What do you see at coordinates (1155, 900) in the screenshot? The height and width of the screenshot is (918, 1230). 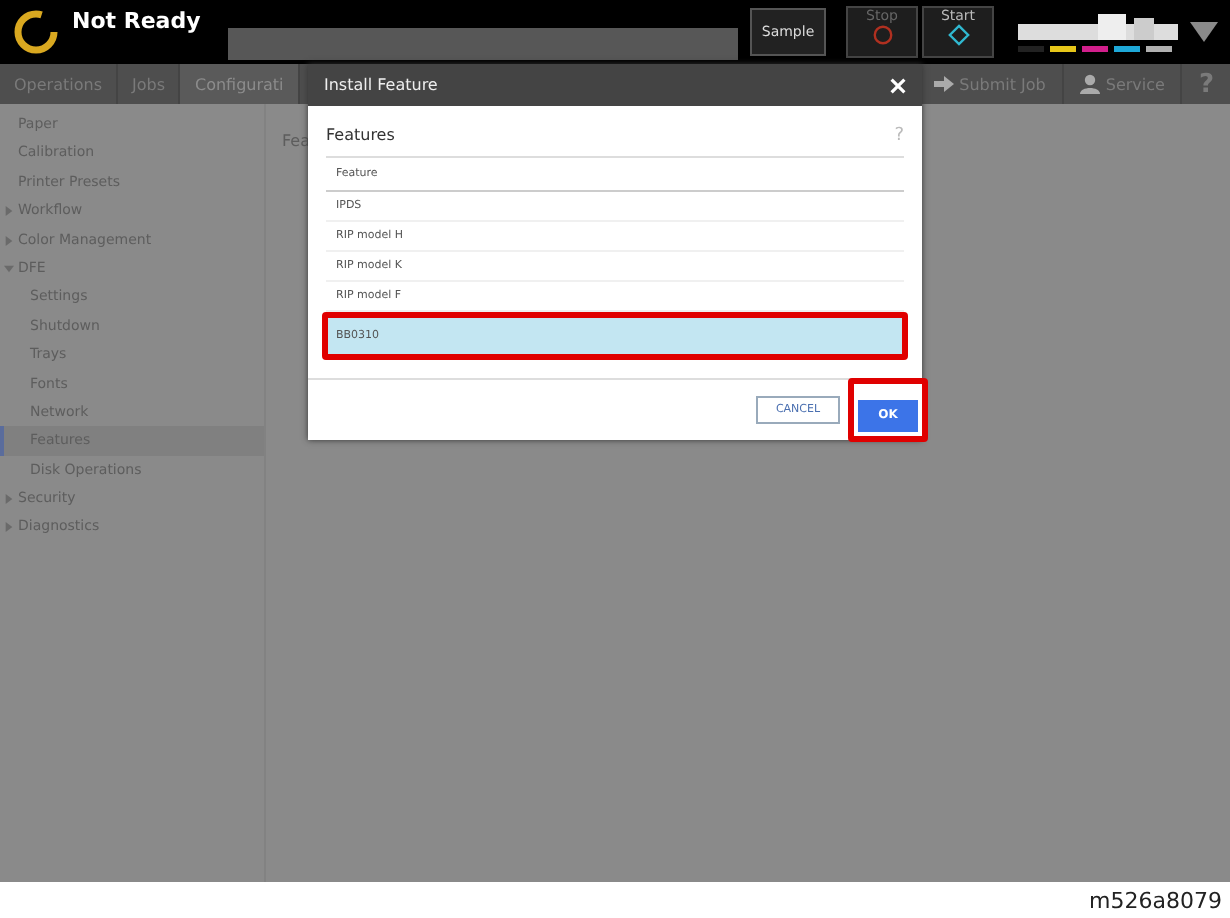 I see `image-caption: m526a8079` at bounding box center [1155, 900].